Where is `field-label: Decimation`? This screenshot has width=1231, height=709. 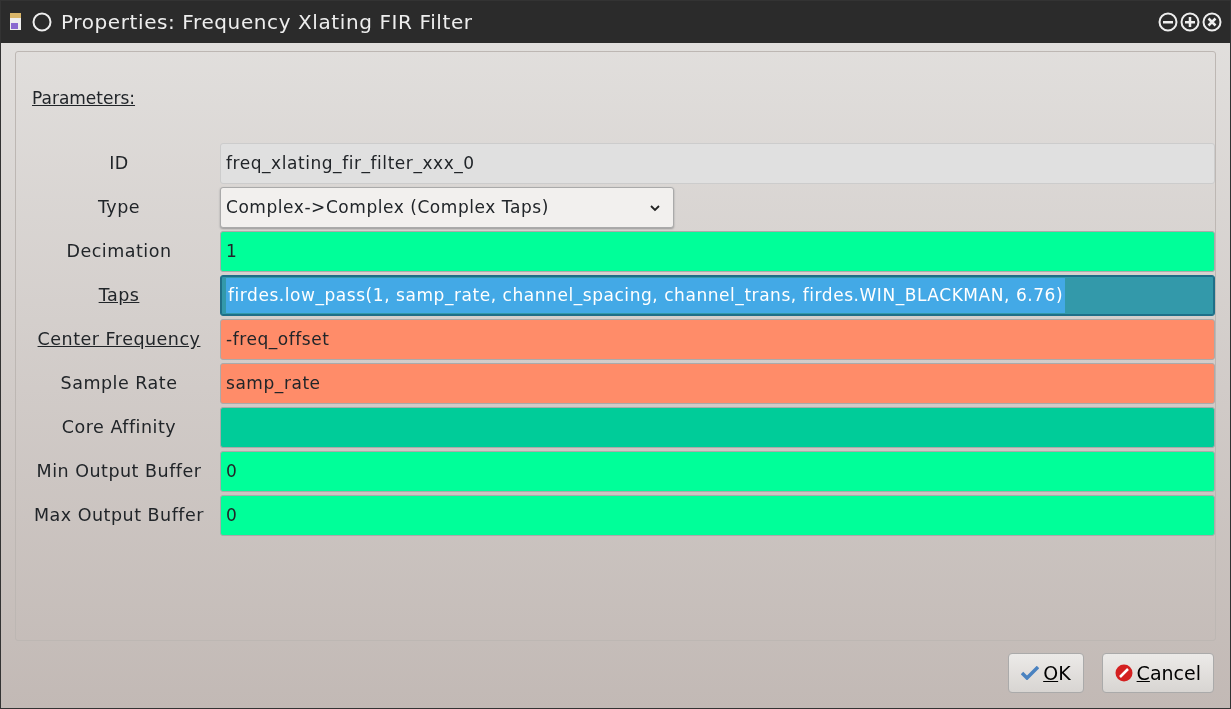 field-label: Decimation is located at coordinates (119, 251).